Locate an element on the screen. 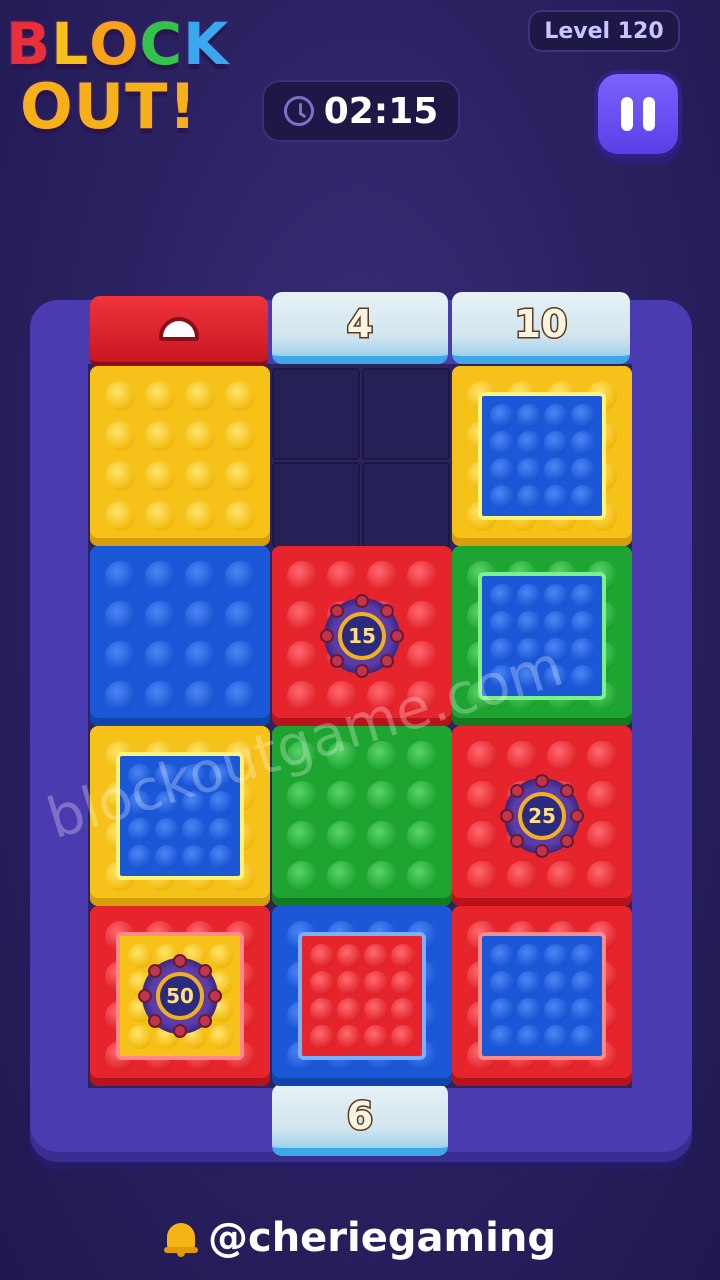 This screenshot has width=720, height=1280. arrow-up-icon is located at coordinates (179, 329).